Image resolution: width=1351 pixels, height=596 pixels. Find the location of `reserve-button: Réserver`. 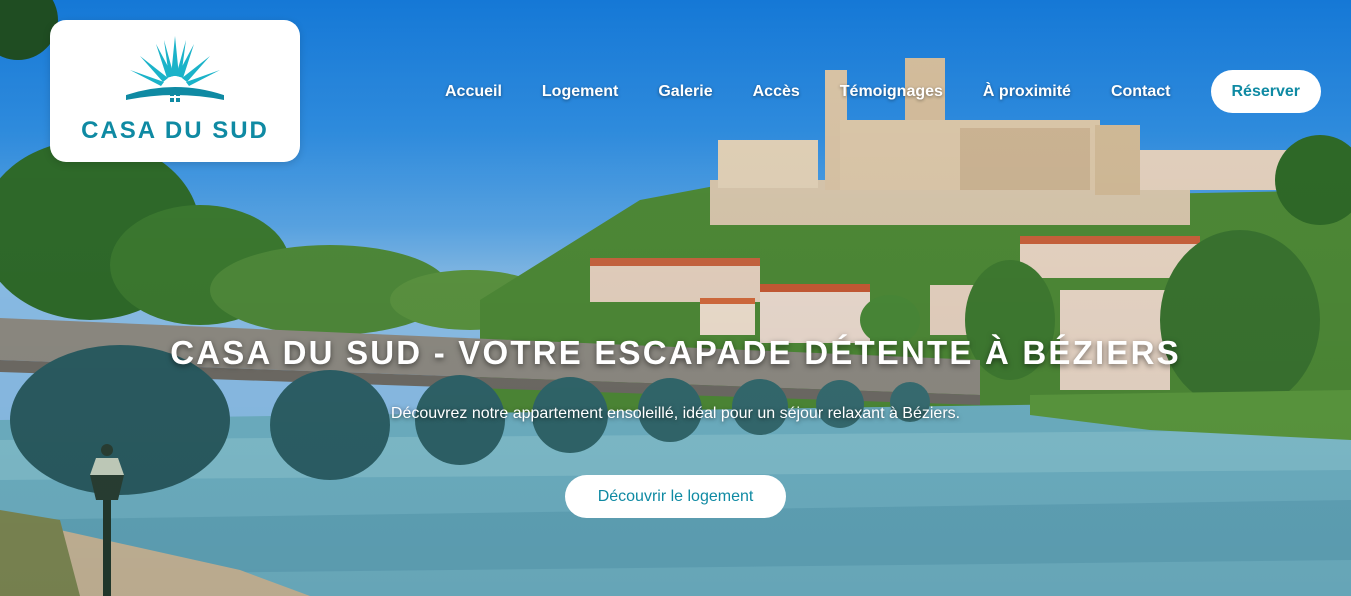

reserve-button: Réserver is located at coordinates (1265, 91).